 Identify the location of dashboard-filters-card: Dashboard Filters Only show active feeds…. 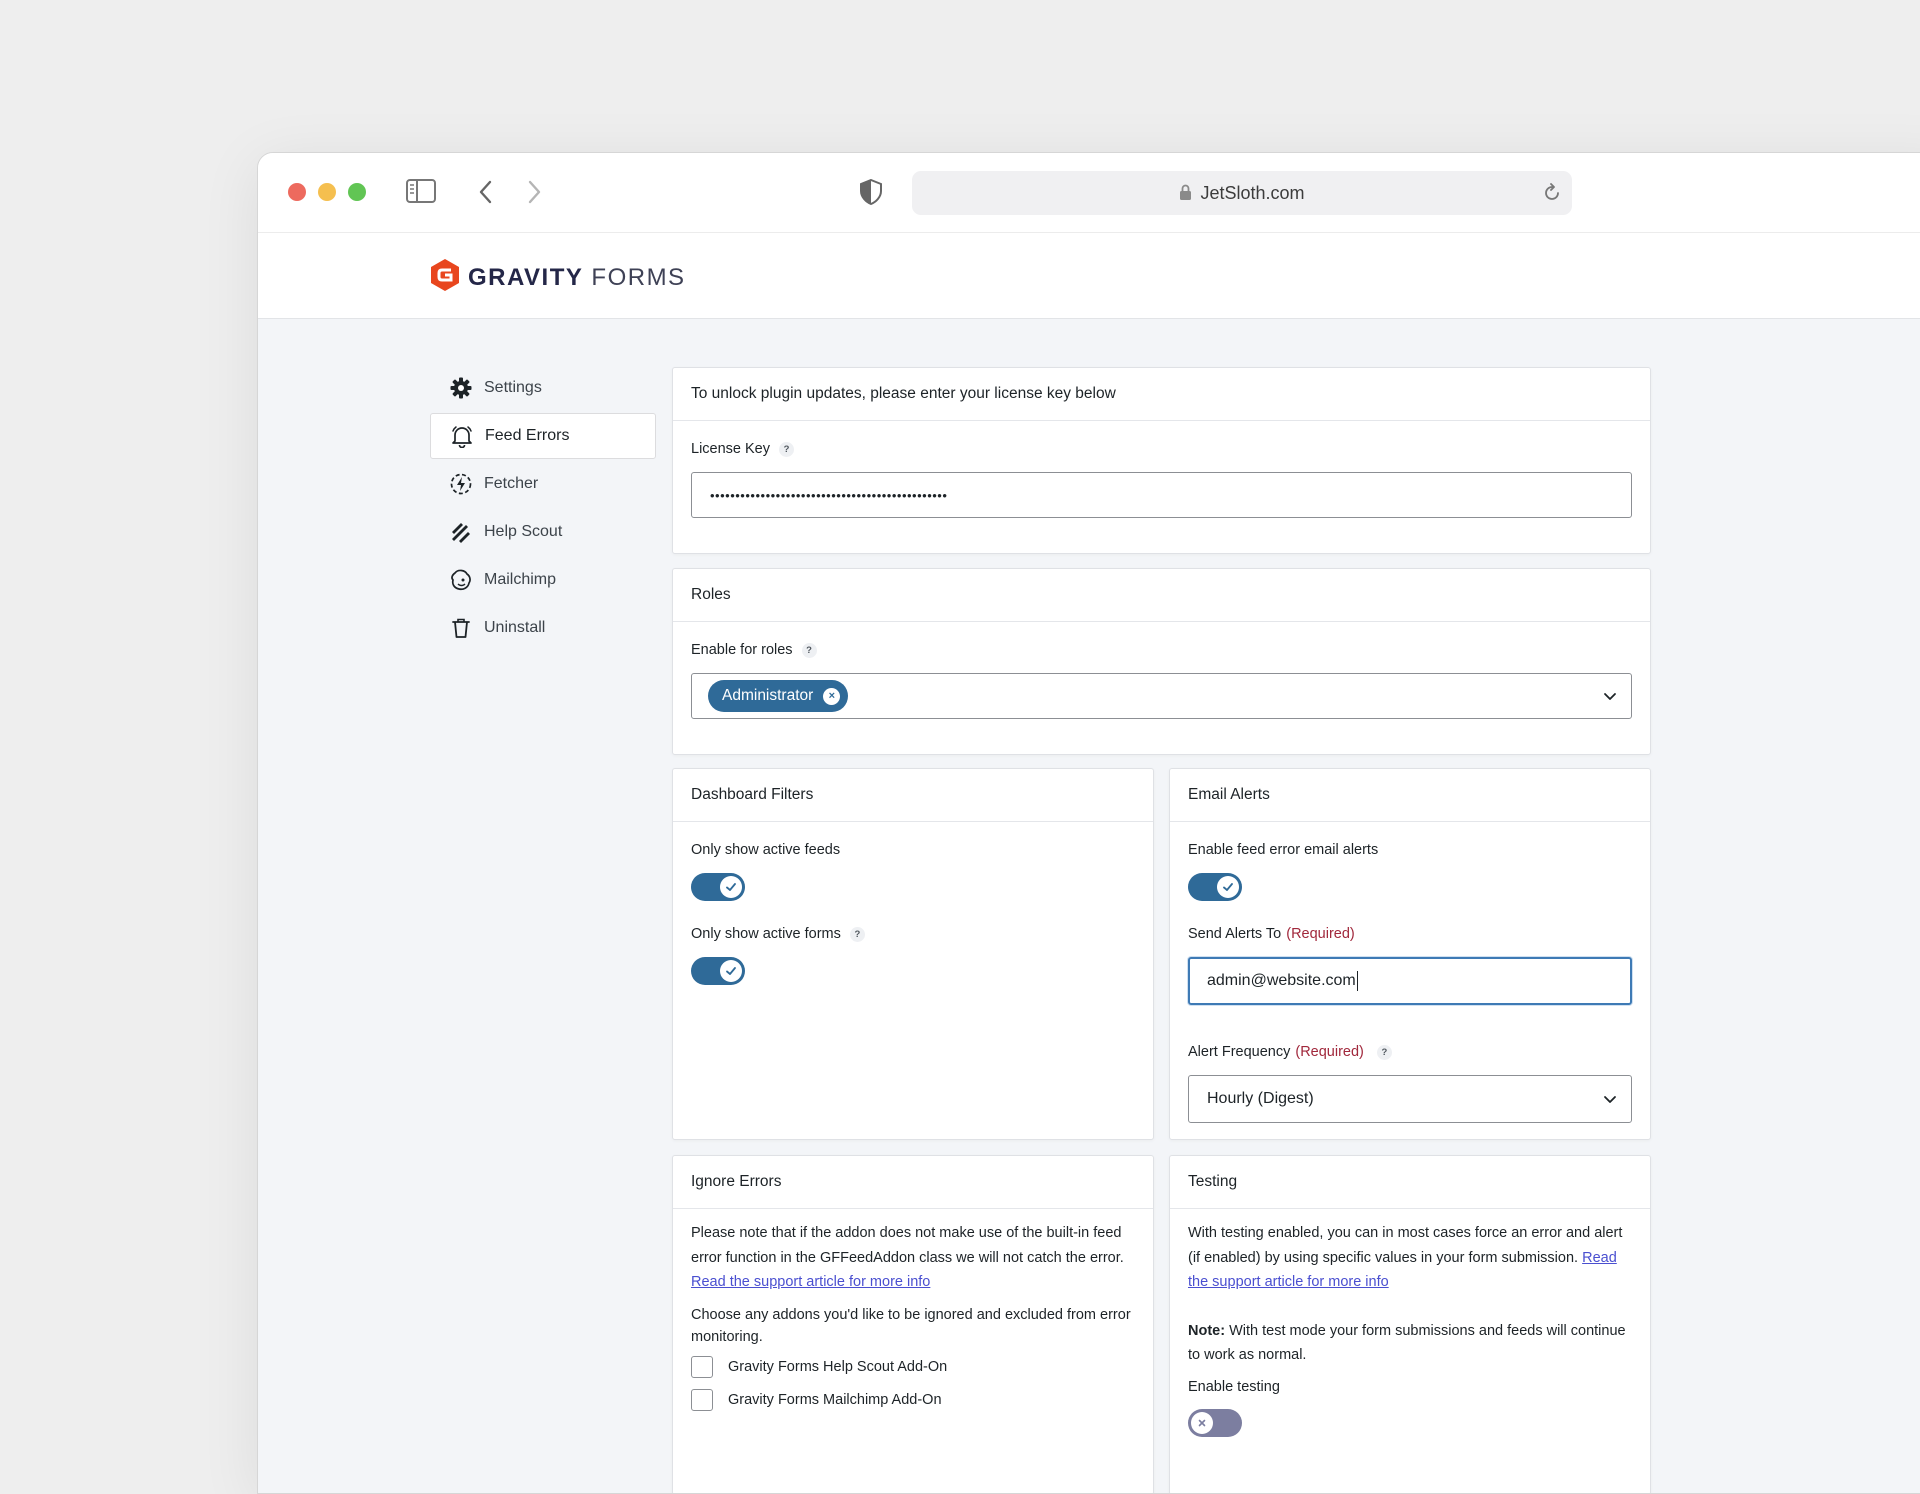
(913, 954).